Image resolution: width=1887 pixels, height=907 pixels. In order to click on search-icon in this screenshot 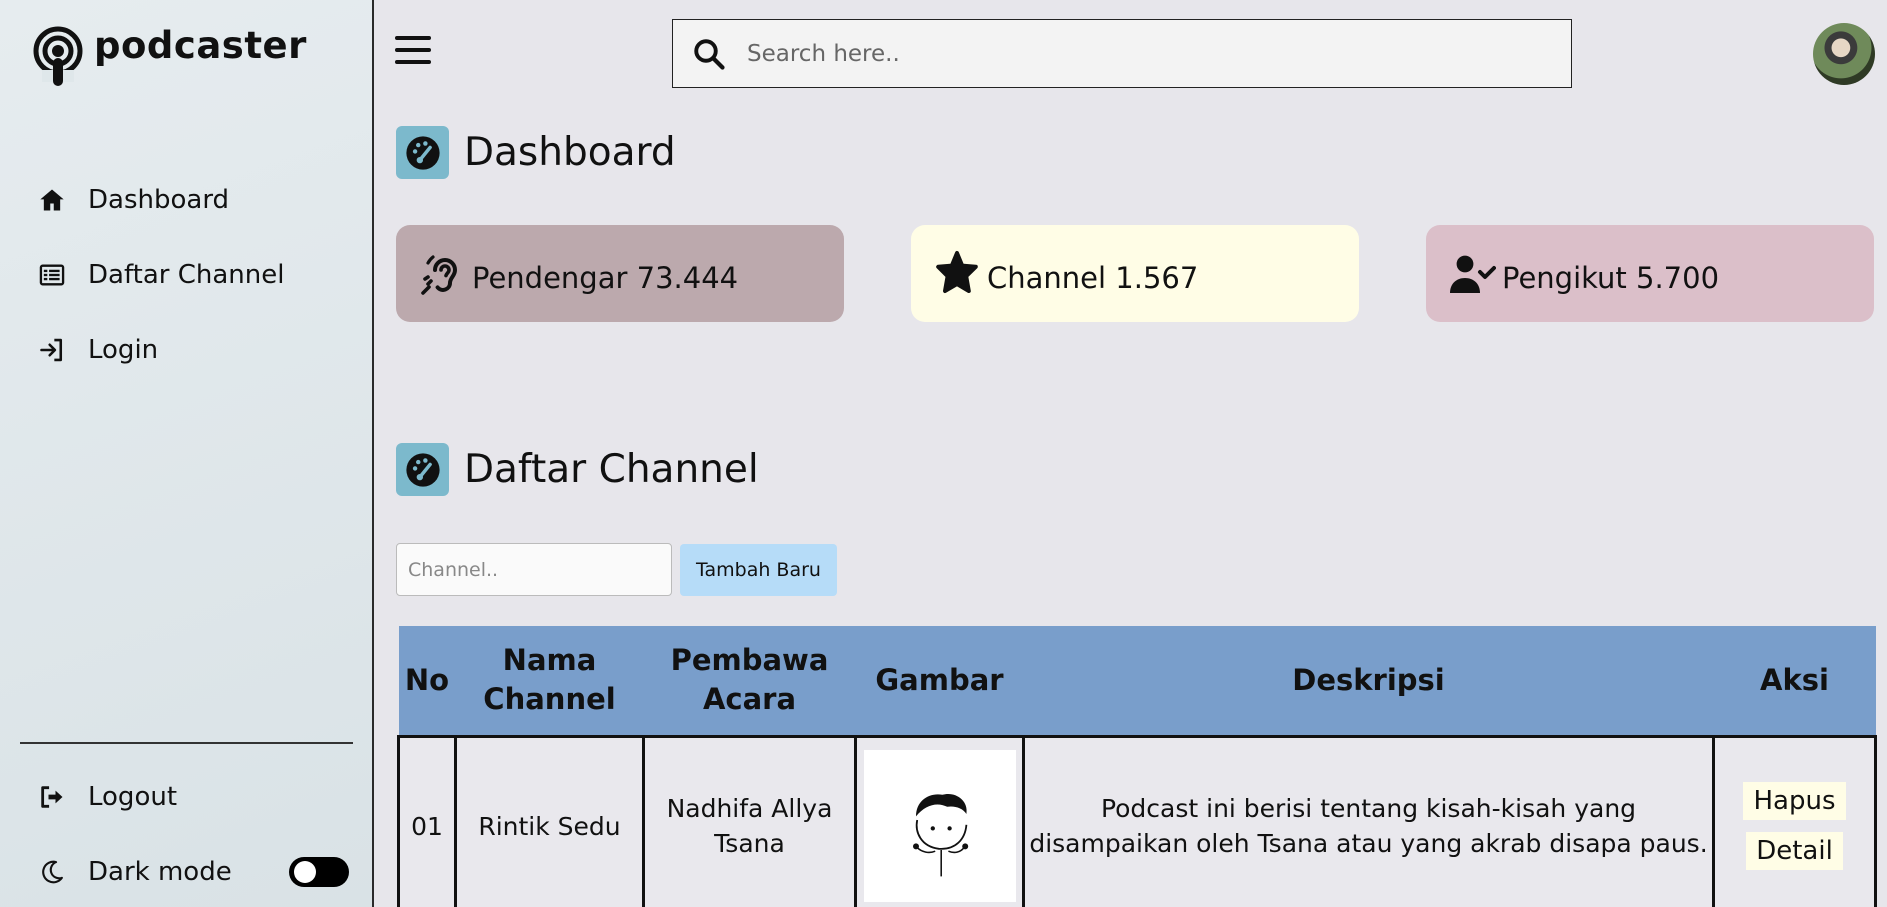, I will do `click(709, 54)`.